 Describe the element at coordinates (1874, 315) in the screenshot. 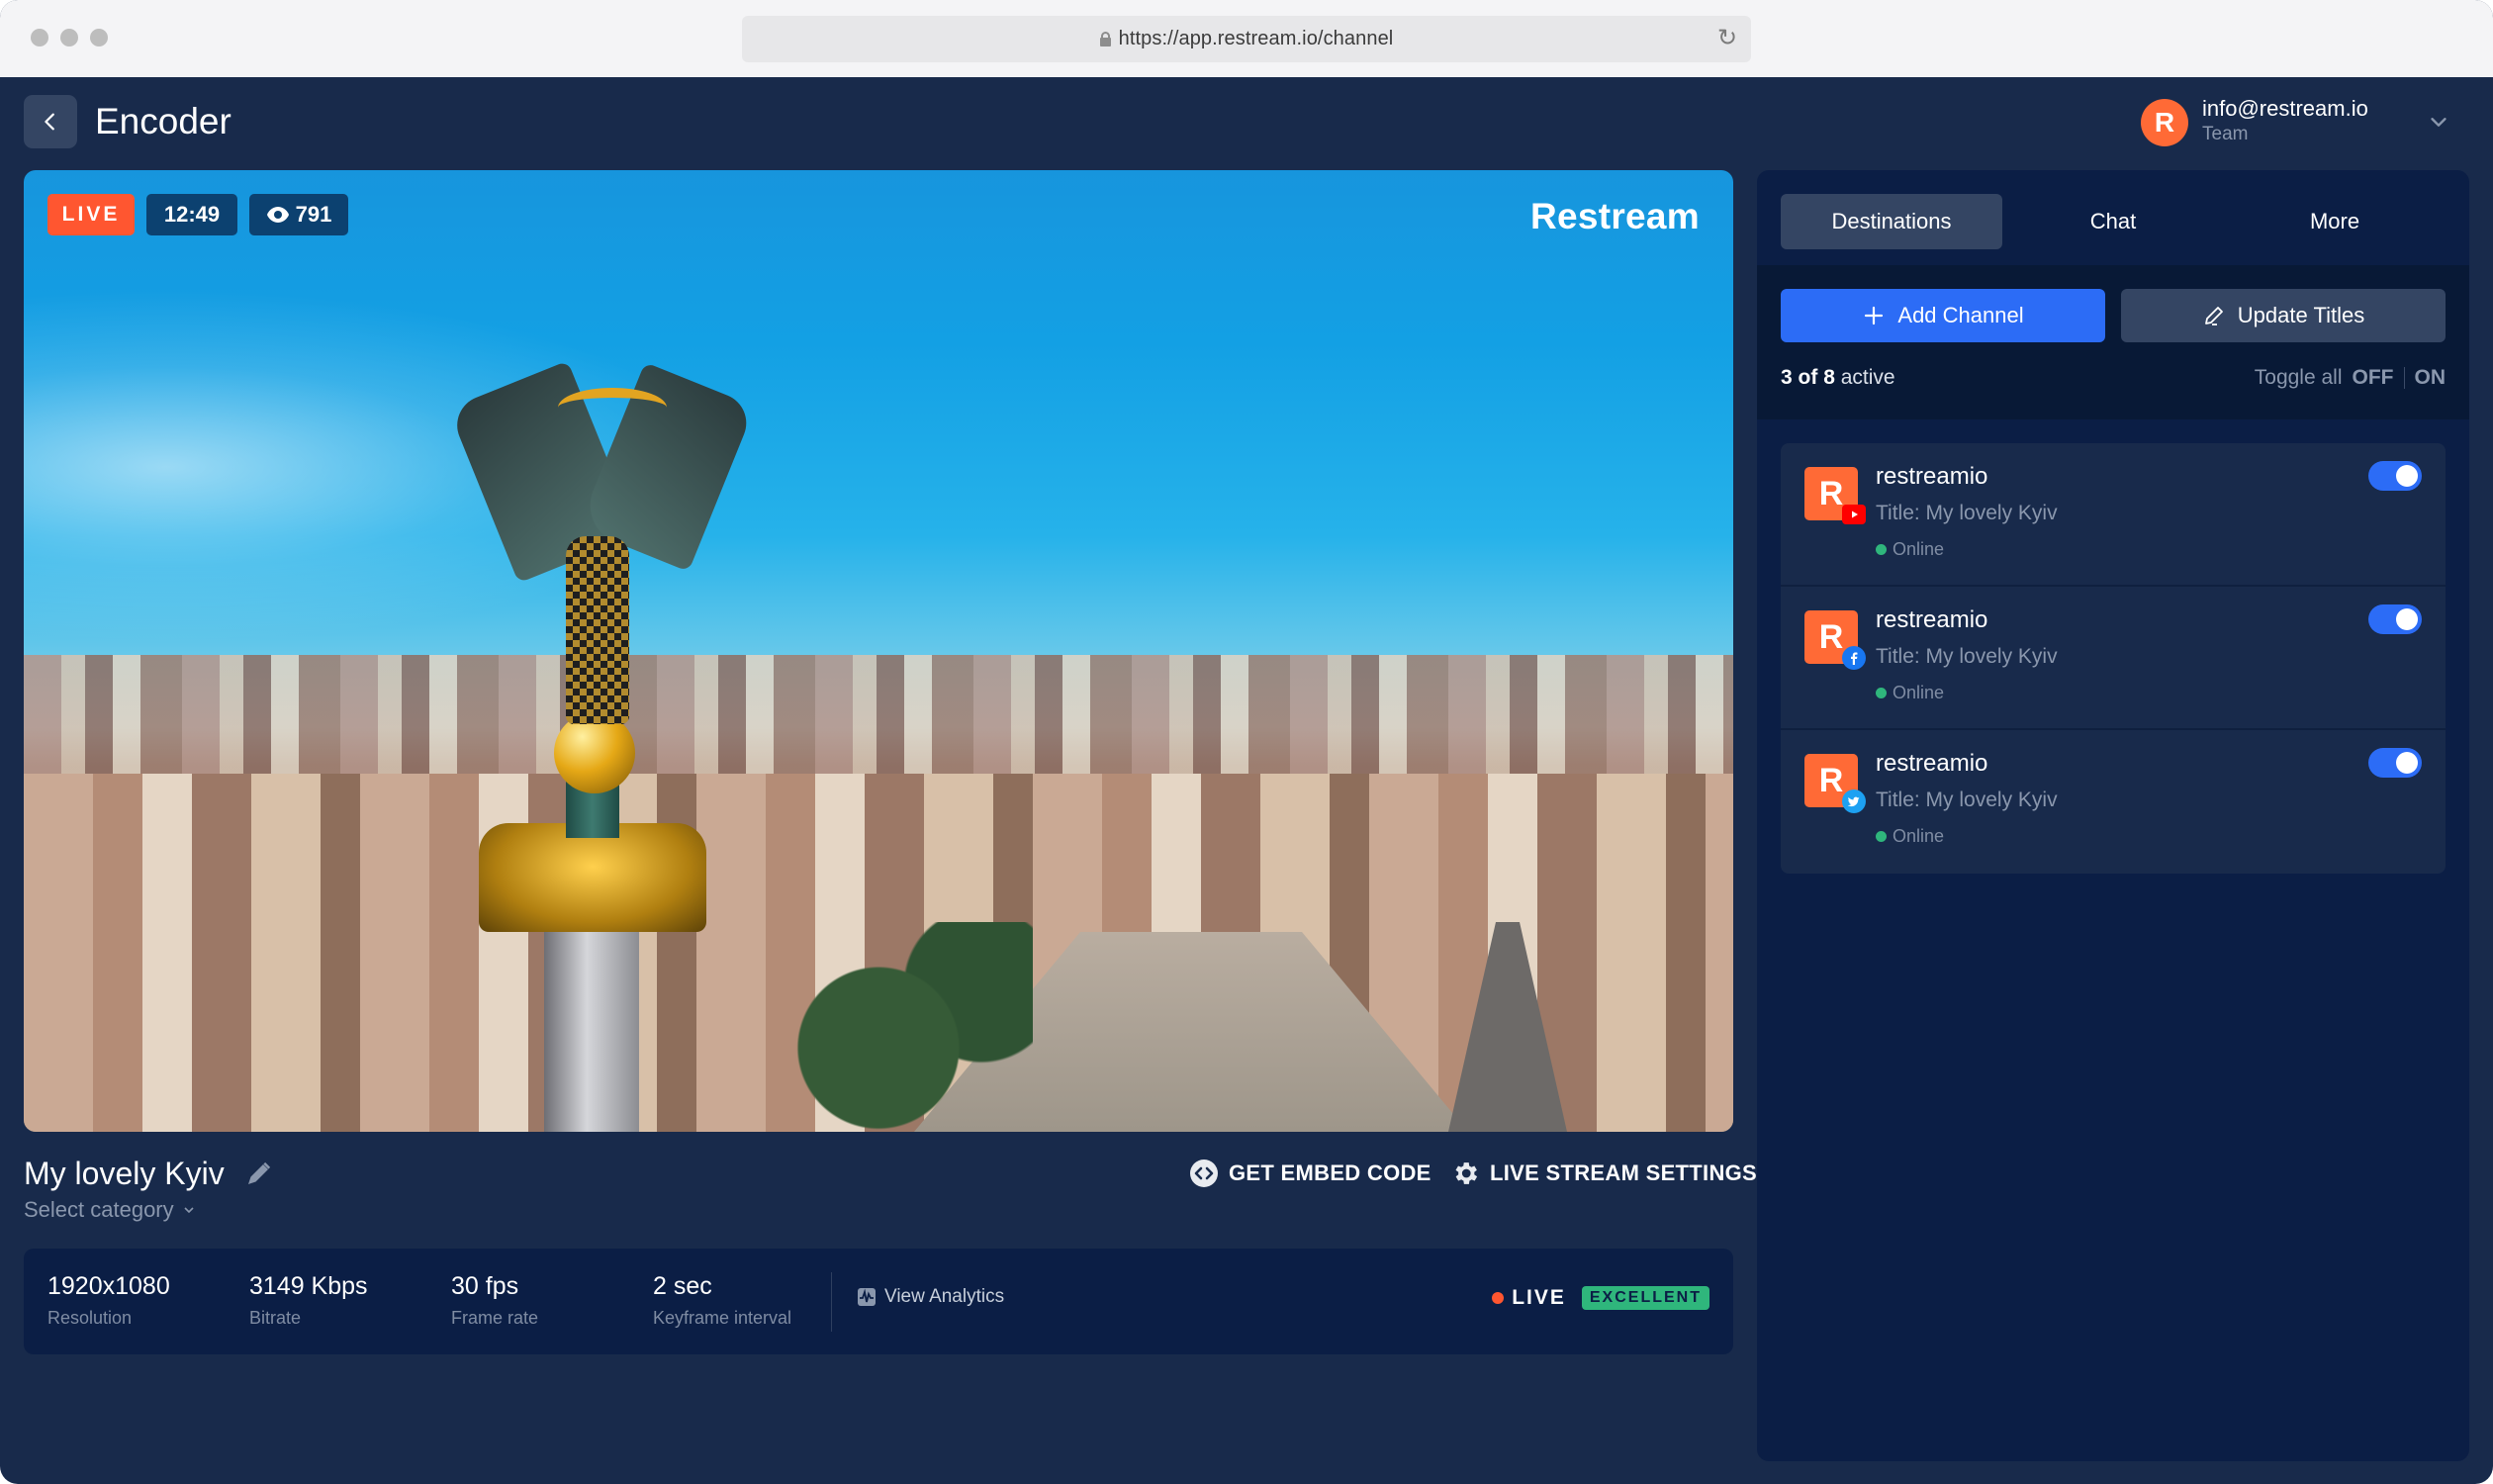

I see `plus-icon` at that location.